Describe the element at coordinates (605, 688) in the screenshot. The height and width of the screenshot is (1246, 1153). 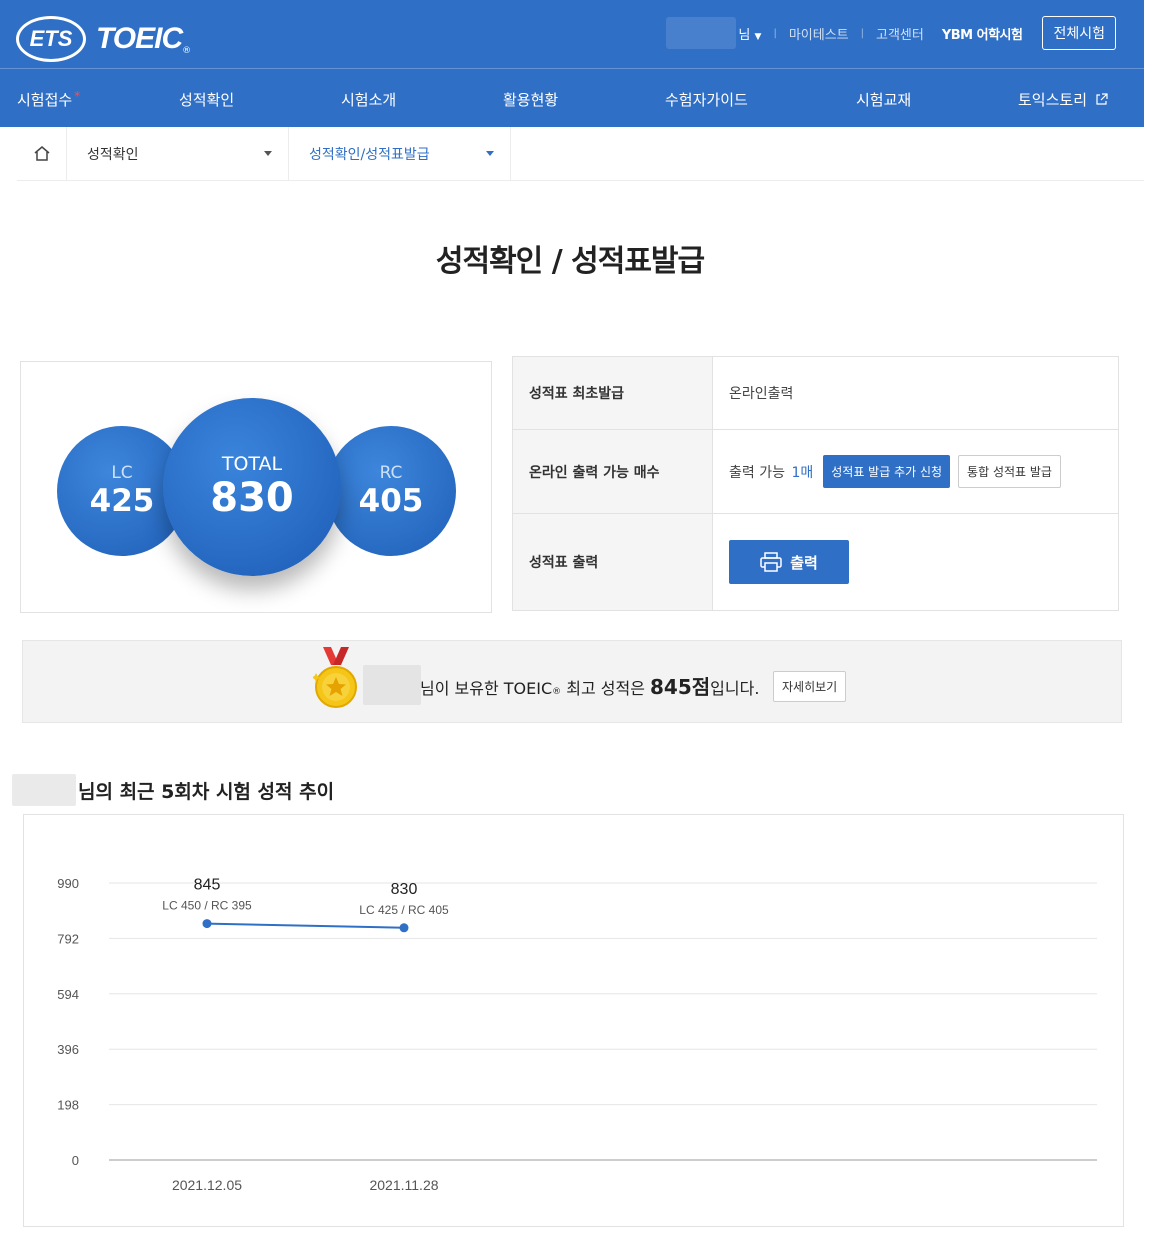
I see `best-text-b: 최고 성적은` at that location.